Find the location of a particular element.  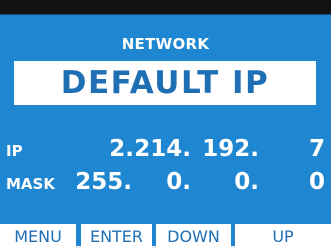

ip-octet-4: 7 is located at coordinates (316, 149).